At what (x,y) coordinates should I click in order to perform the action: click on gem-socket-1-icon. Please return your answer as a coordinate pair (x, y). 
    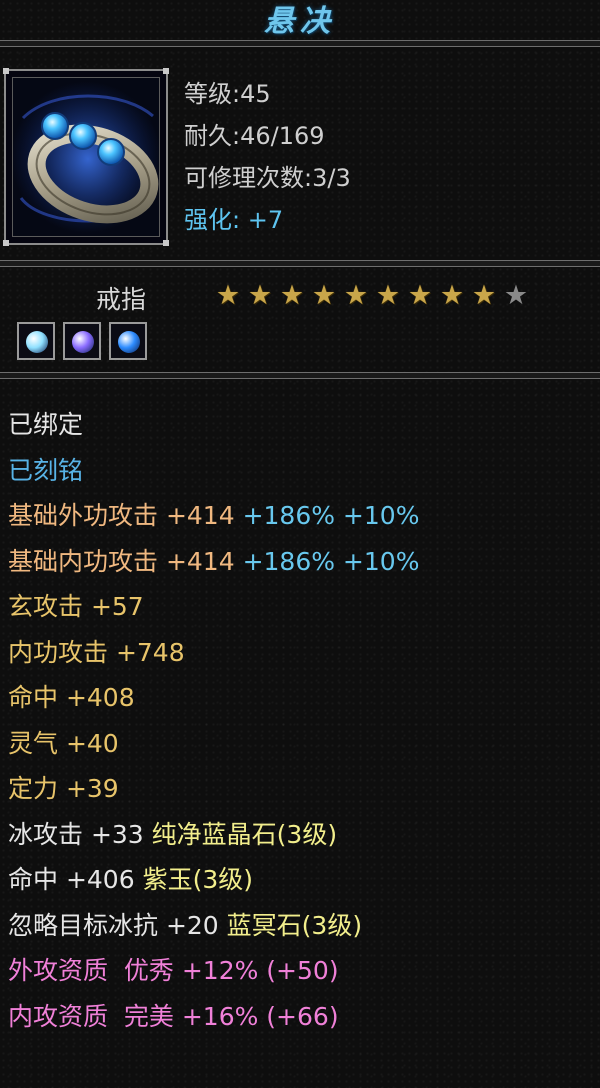
    Looking at the image, I should click on (36, 341).